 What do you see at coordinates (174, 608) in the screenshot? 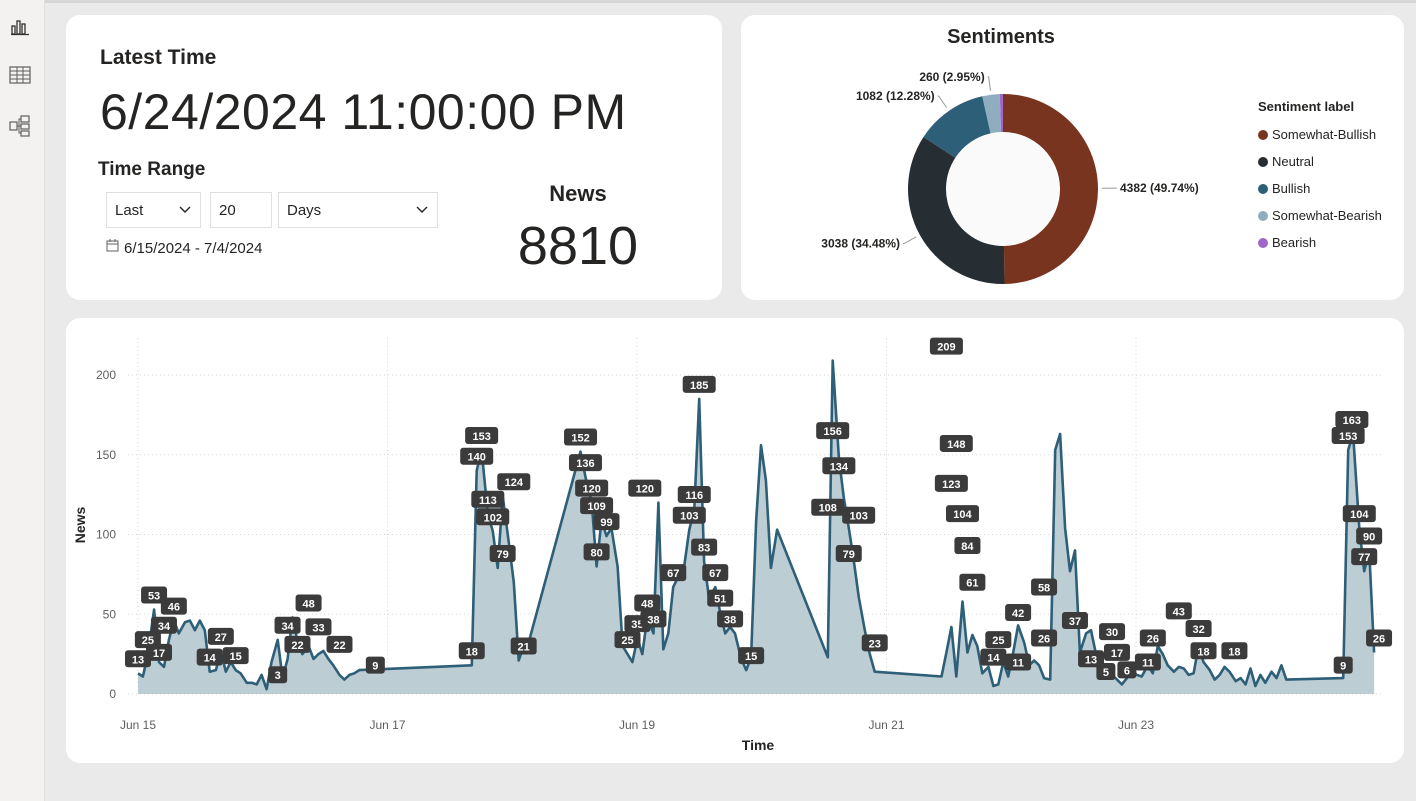
I see `data-label: 46` at bounding box center [174, 608].